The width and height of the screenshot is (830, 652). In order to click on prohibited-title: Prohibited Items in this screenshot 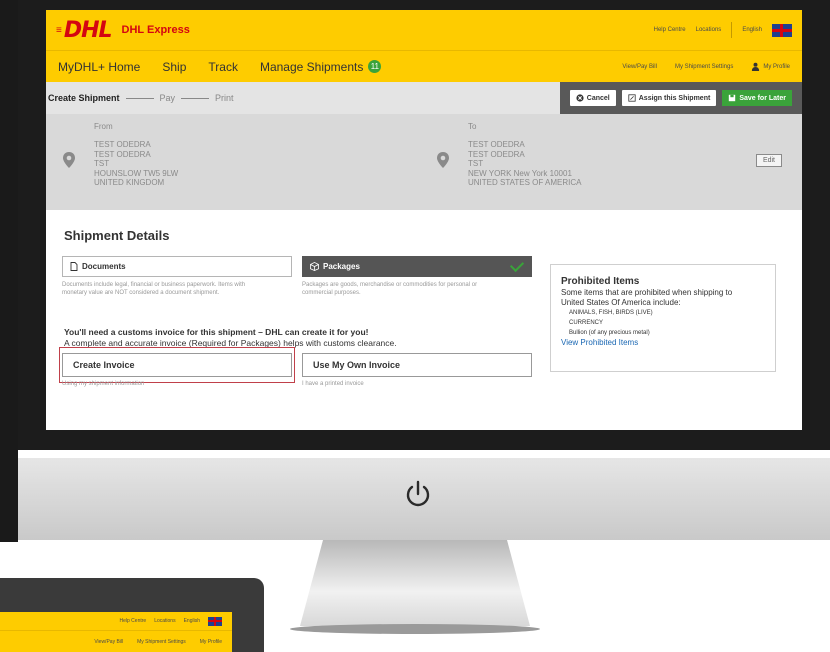, I will do `click(600, 281)`.